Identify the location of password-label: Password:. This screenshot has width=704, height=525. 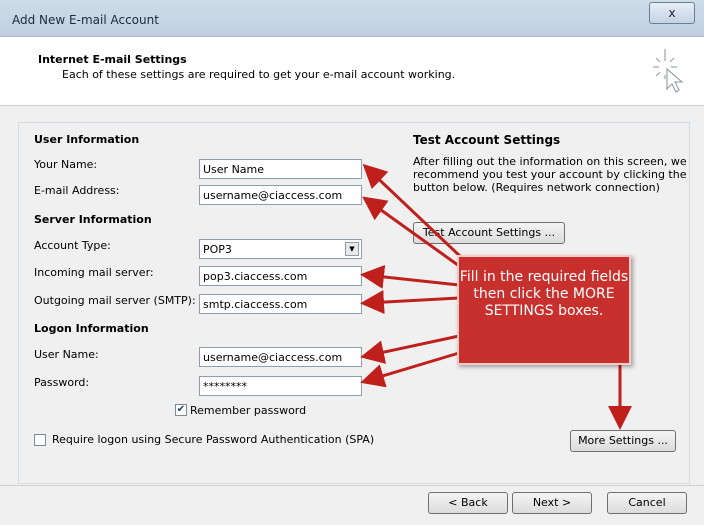
(62, 382).